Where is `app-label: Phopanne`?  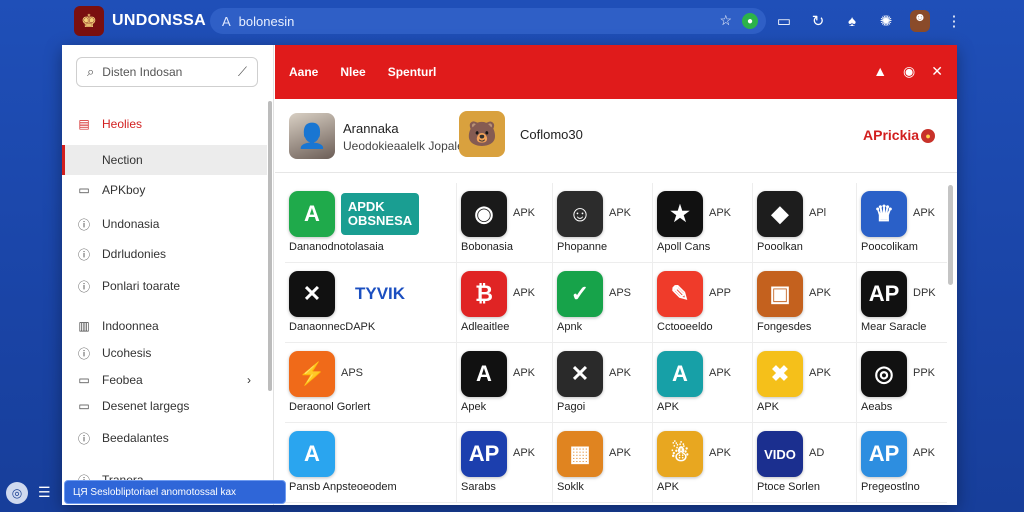 app-label: Phopanne is located at coordinates (582, 247).